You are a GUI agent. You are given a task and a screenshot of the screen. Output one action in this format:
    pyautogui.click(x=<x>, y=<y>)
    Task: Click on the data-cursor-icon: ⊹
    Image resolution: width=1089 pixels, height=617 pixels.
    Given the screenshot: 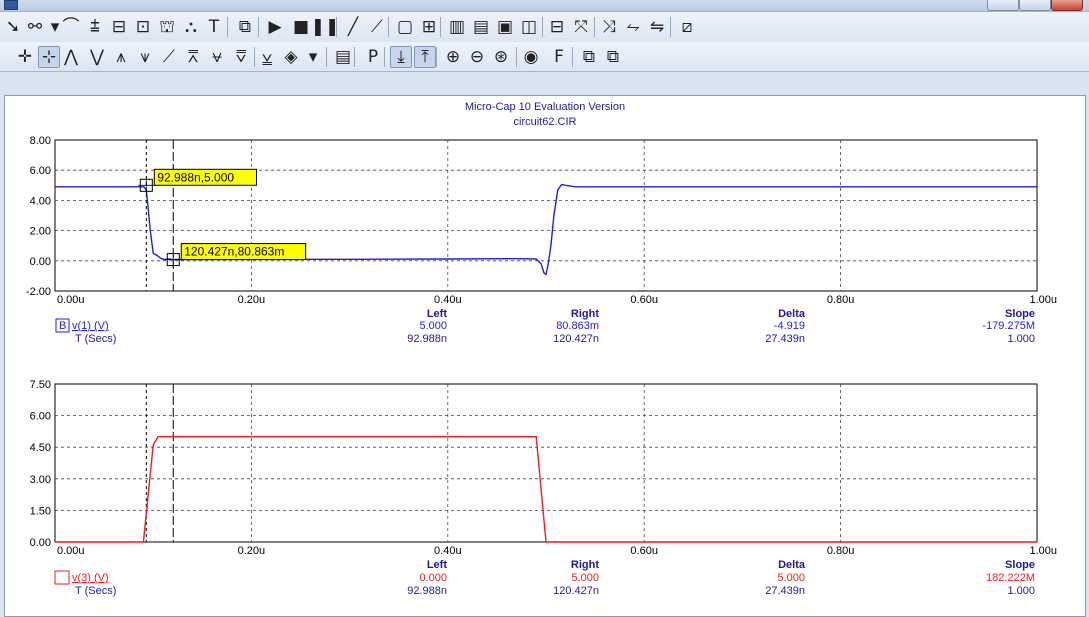 What is the action you would take?
    pyautogui.click(x=49, y=57)
    